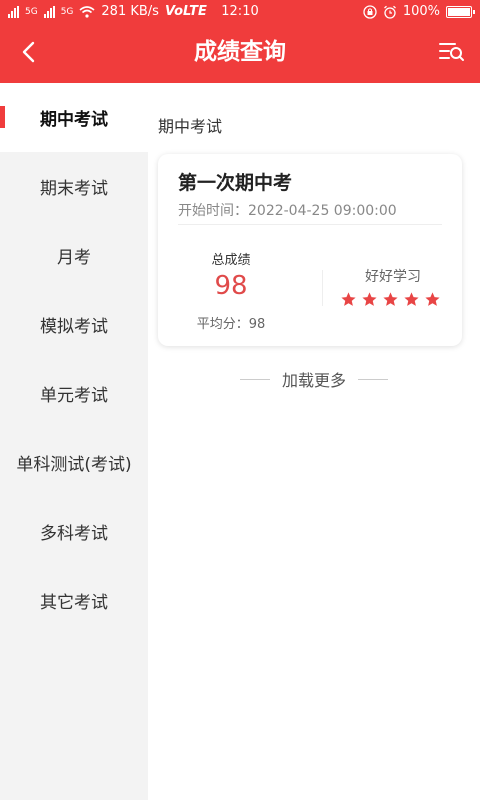 The width and height of the screenshot is (480, 800). I want to click on page-title: 成绩查询, so click(240, 52).